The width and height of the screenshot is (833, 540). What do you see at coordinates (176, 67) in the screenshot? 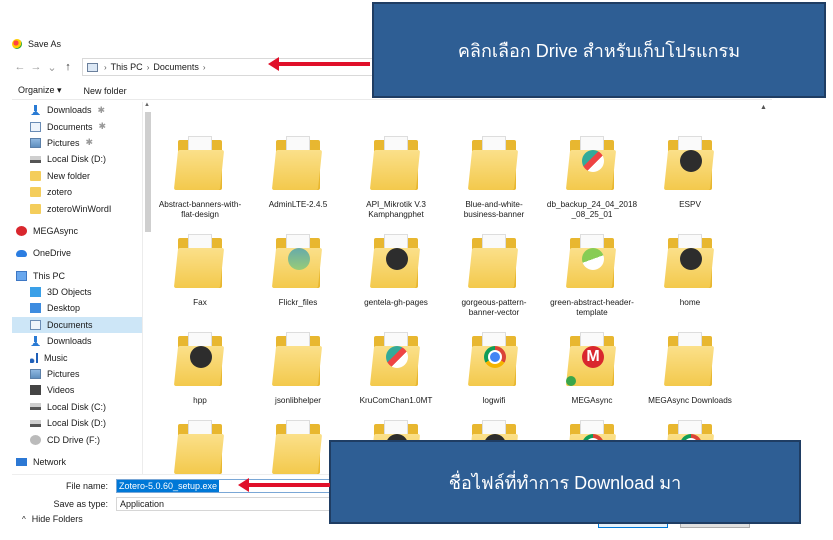
I see `breadcrumb-documents: Documents` at bounding box center [176, 67].